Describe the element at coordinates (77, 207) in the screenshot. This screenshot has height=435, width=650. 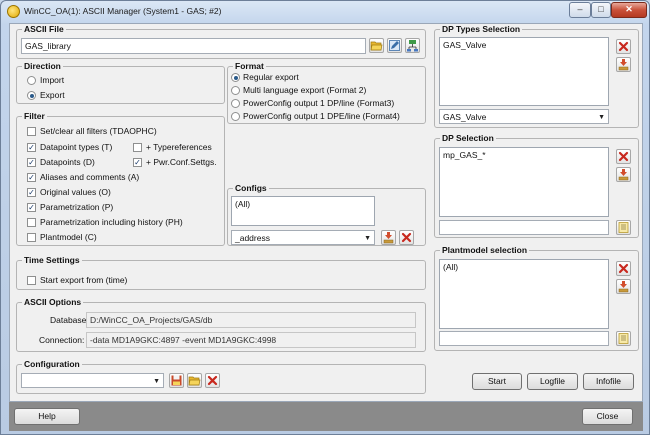
I see `filter-parametrization-label: Parametrization (P)` at that location.